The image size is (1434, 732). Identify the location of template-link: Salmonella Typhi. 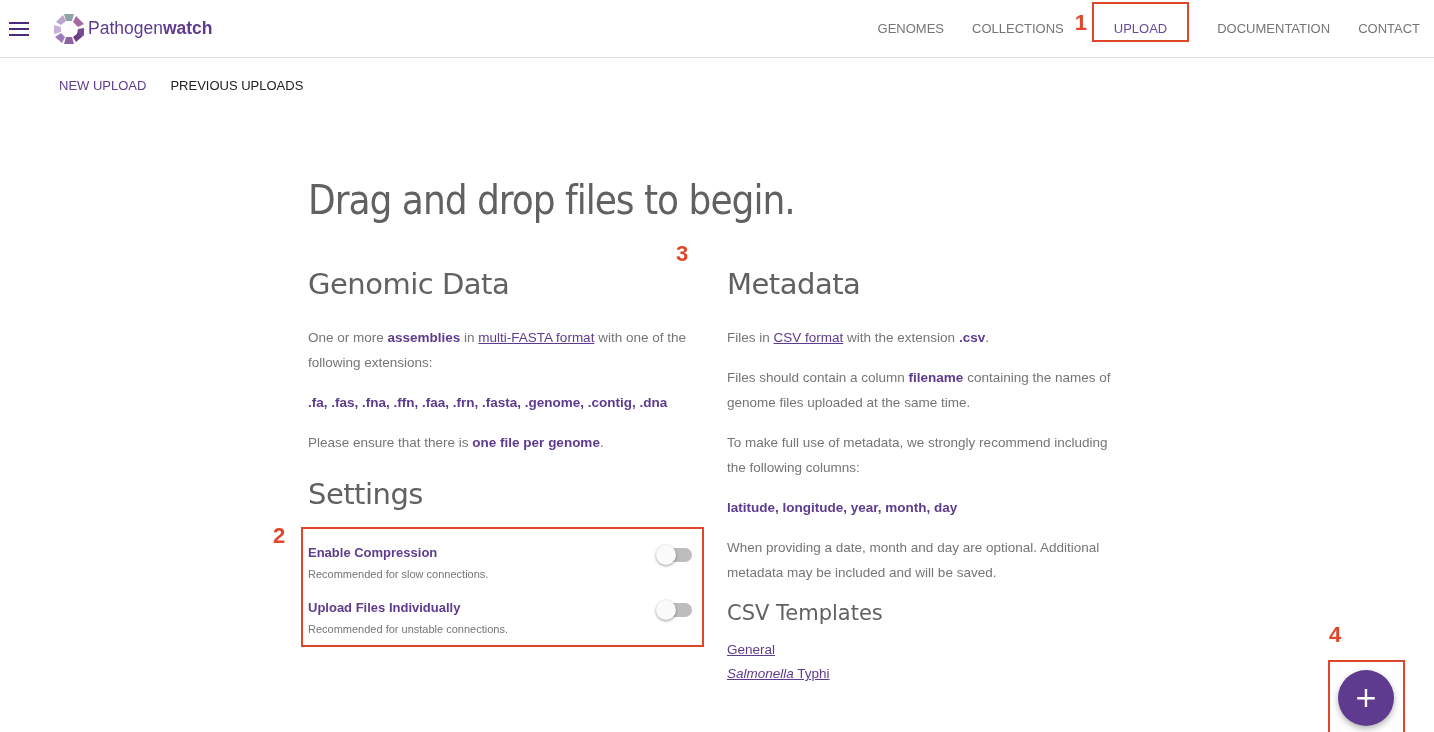
(778, 674).